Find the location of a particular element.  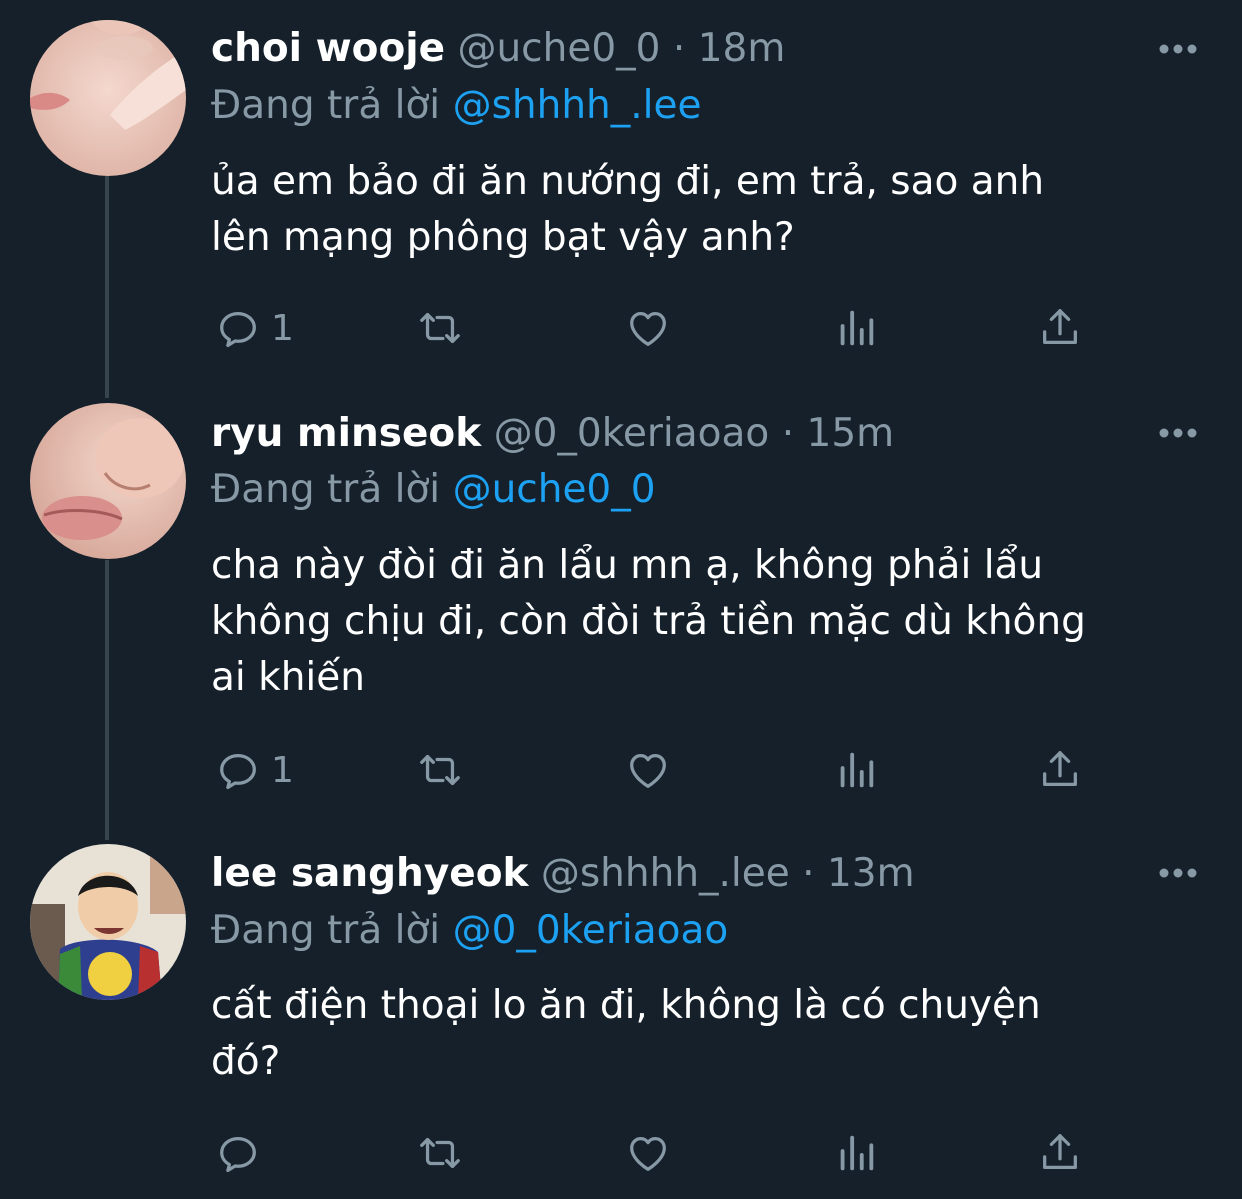

replying-to-line: Đang trả lời @0_0keriaoao is located at coordinates (469, 931).